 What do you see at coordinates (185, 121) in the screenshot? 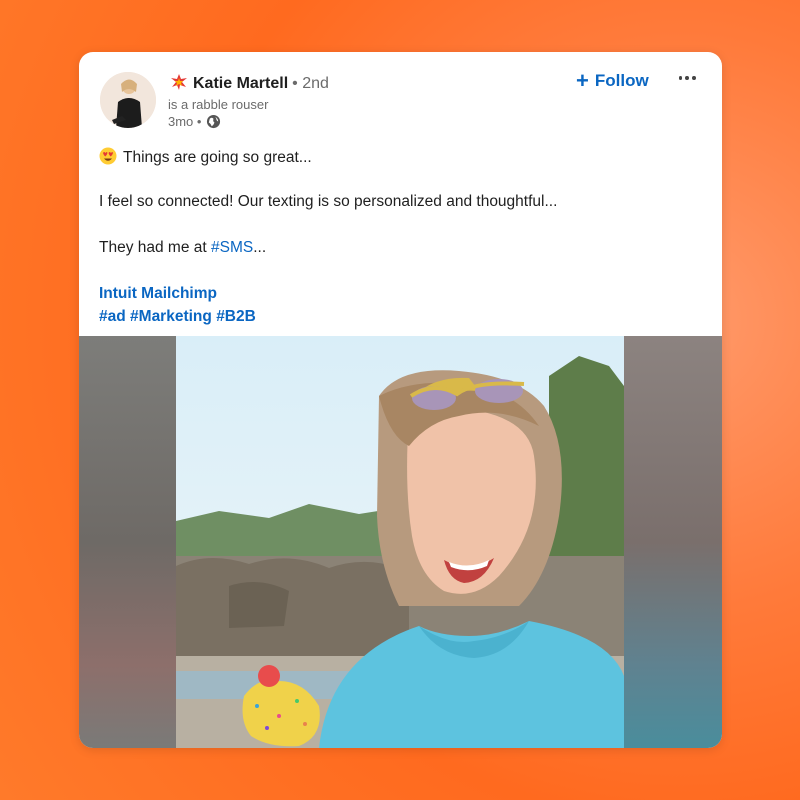
I see `post-time: 3mo •` at bounding box center [185, 121].